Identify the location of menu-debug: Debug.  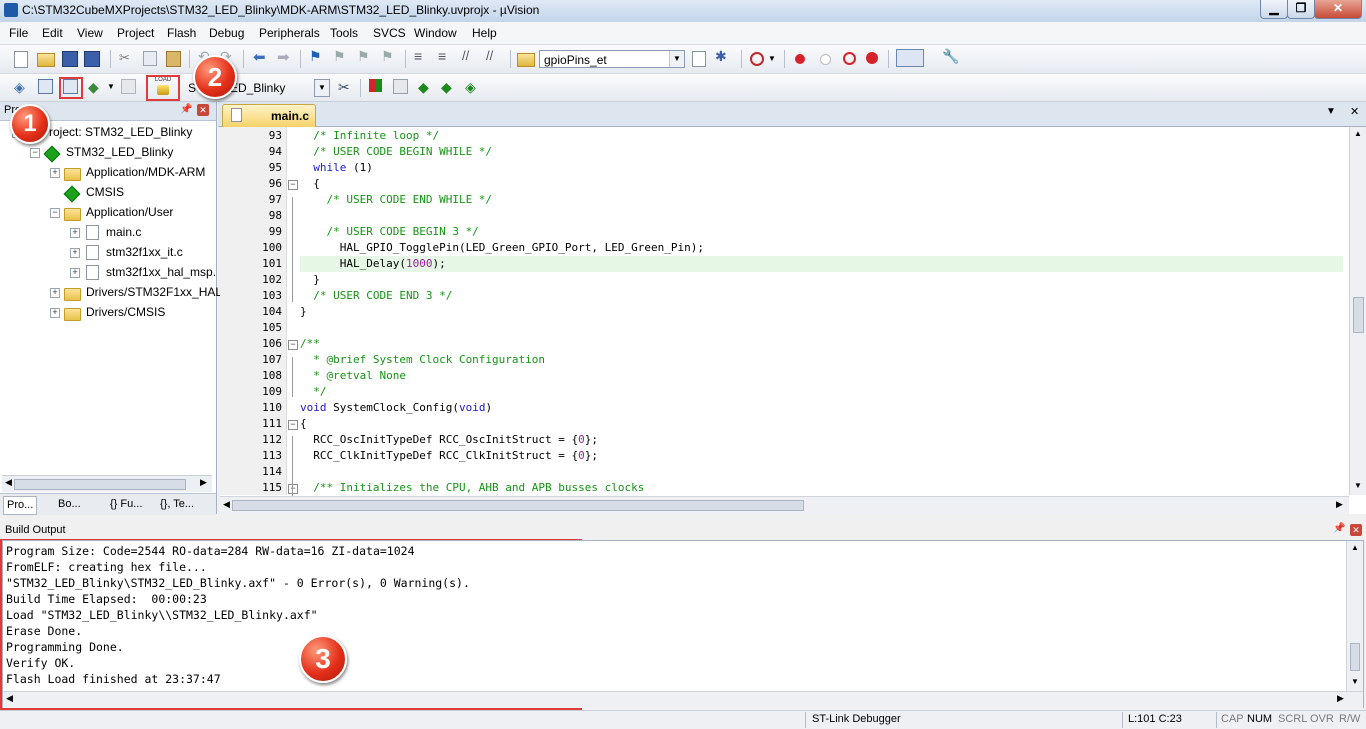
(226, 33).